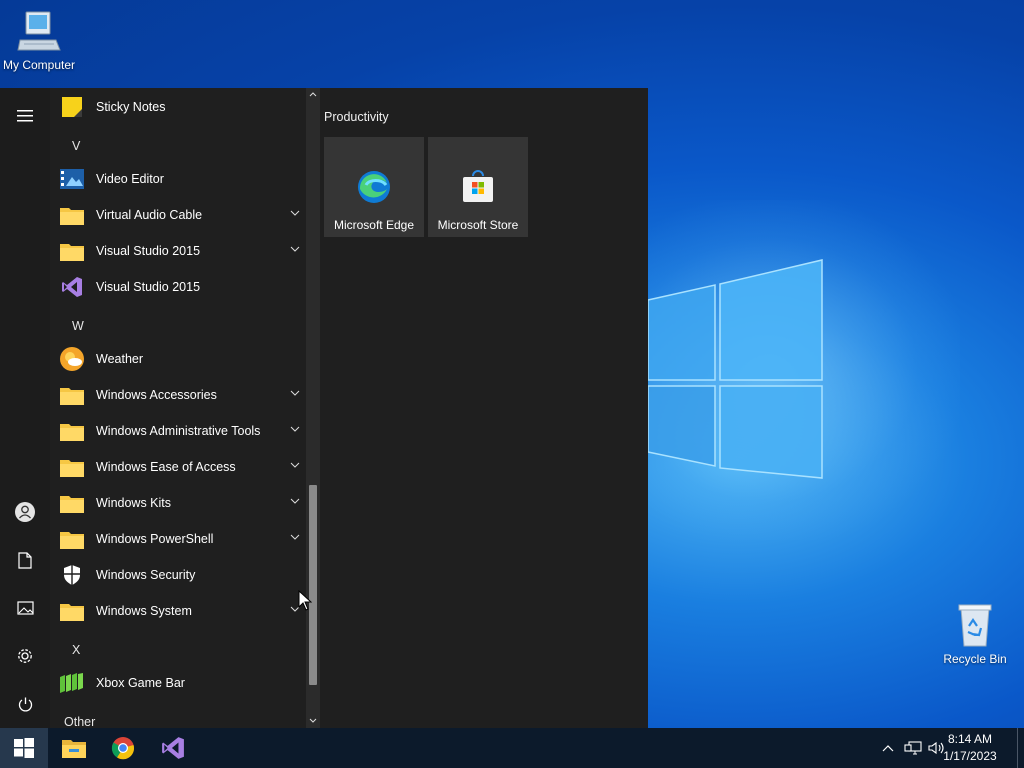 Image resolution: width=1024 pixels, height=768 pixels. Describe the element at coordinates (134, 503) in the screenshot. I see `app-label: Windows Kits` at that location.